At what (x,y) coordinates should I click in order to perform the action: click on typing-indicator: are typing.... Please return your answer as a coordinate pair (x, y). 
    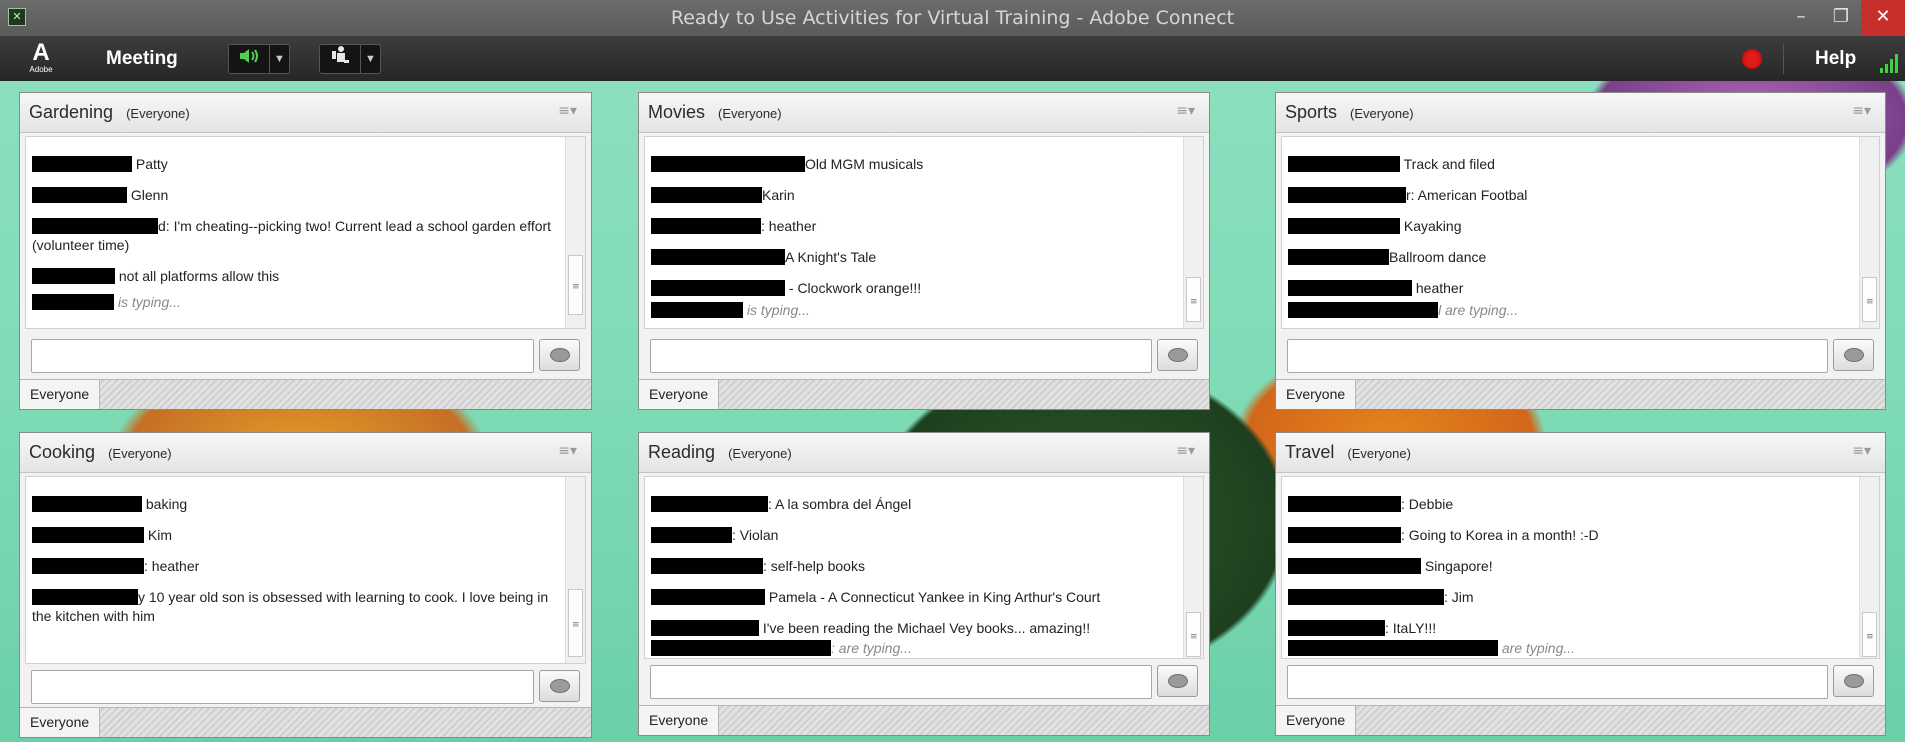
    Looking at the image, I should click on (1580, 648).